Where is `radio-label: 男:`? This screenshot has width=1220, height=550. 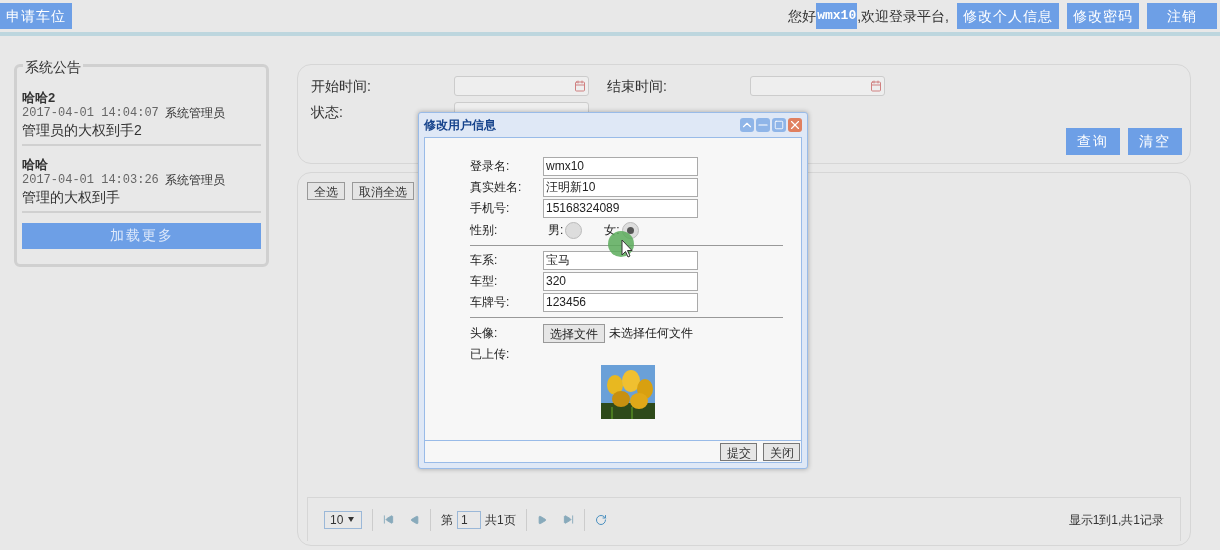
radio-label: 男: is located at coordinates (556, 230).